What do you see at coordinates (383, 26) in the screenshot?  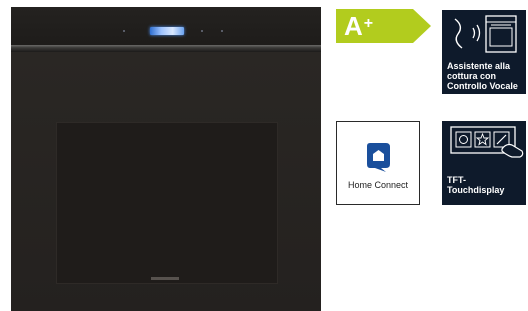 I see `energy-class-label: A+` at bounding box center [383, 26].